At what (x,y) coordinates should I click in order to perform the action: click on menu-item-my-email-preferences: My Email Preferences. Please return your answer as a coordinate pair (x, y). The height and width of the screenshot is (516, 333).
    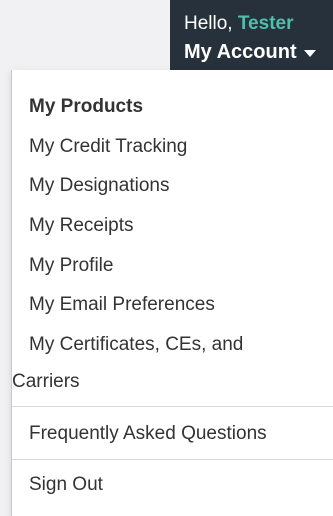
    Looking at the image, I should click on (122, 305).